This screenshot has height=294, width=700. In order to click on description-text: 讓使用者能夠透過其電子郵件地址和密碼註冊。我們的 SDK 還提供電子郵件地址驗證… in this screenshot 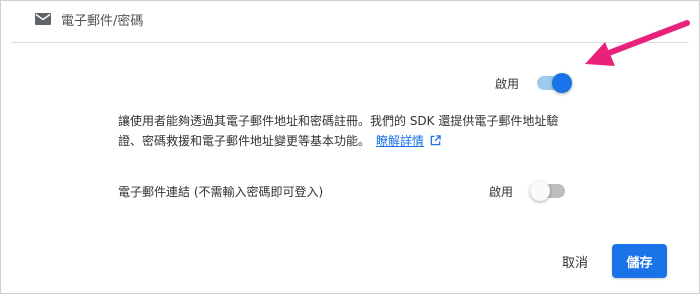, I will do `click(338, 131)`.